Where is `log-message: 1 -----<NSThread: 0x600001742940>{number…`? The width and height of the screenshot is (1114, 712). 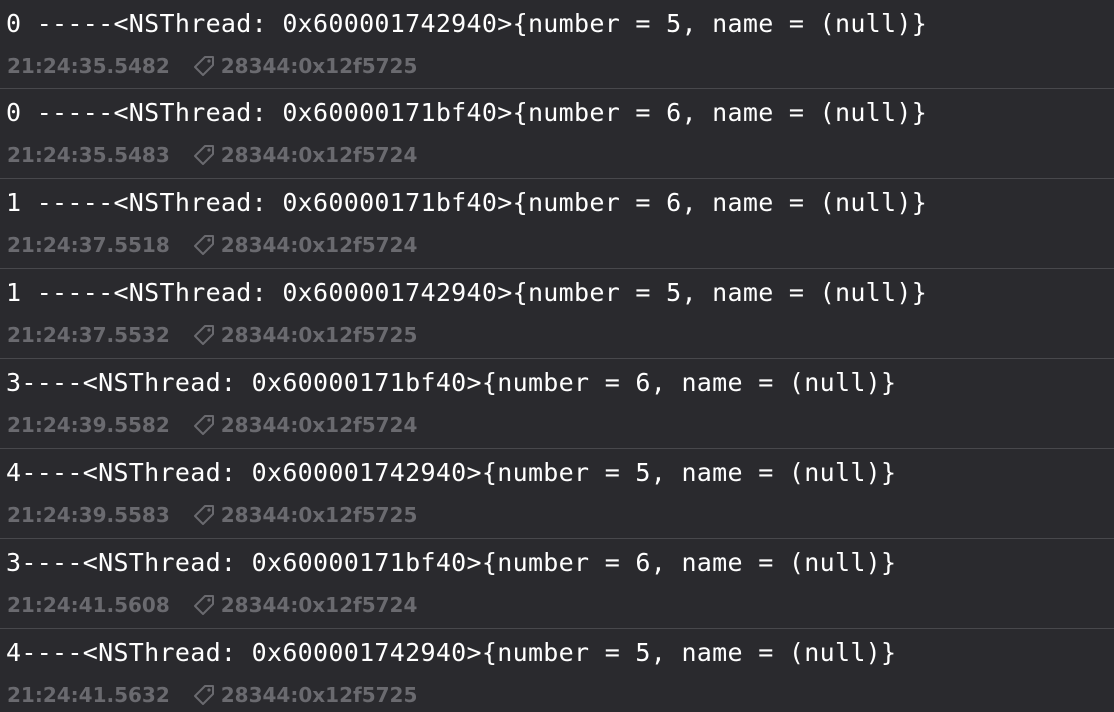
log-message: 1 -----<NSThread: 0x600001742940>{number… is located at coordinates (467, 292).